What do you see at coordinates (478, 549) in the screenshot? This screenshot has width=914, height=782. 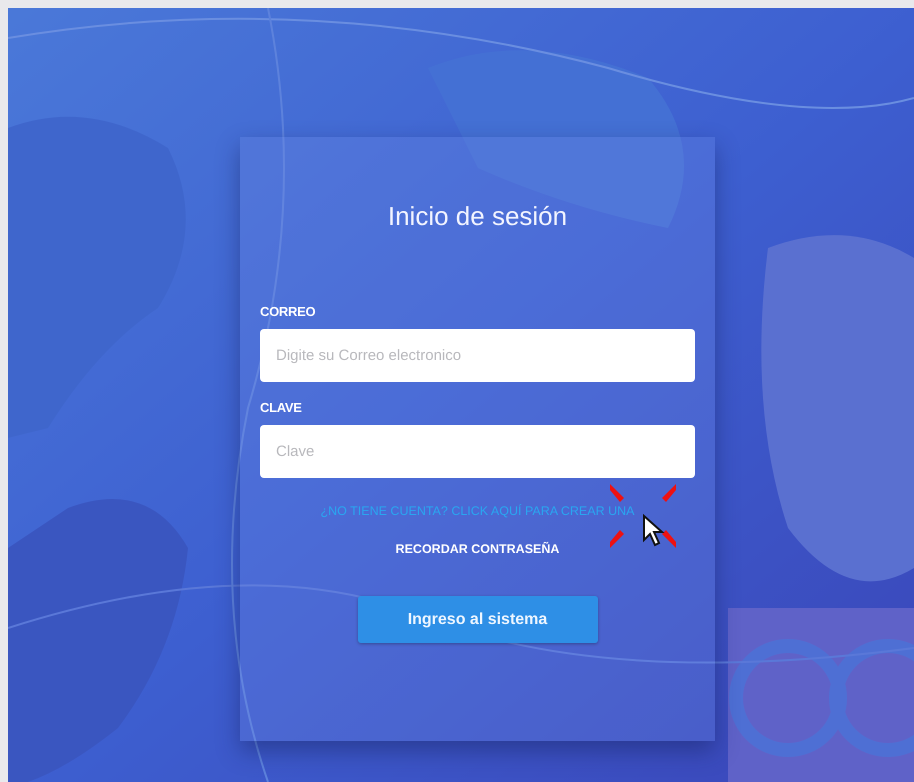 I see `forgot-password-link: RECORDAR CONTRASEÑA` at bounding box center [478, 549].